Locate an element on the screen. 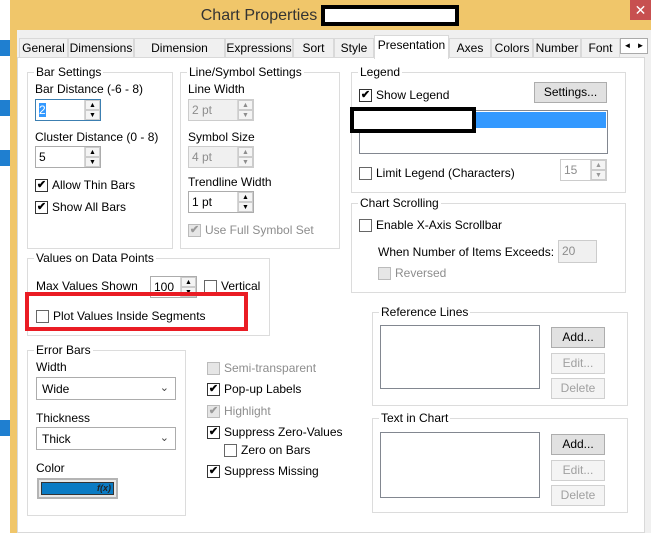  tab-sort: Sort is located at coordinates (313, 48).